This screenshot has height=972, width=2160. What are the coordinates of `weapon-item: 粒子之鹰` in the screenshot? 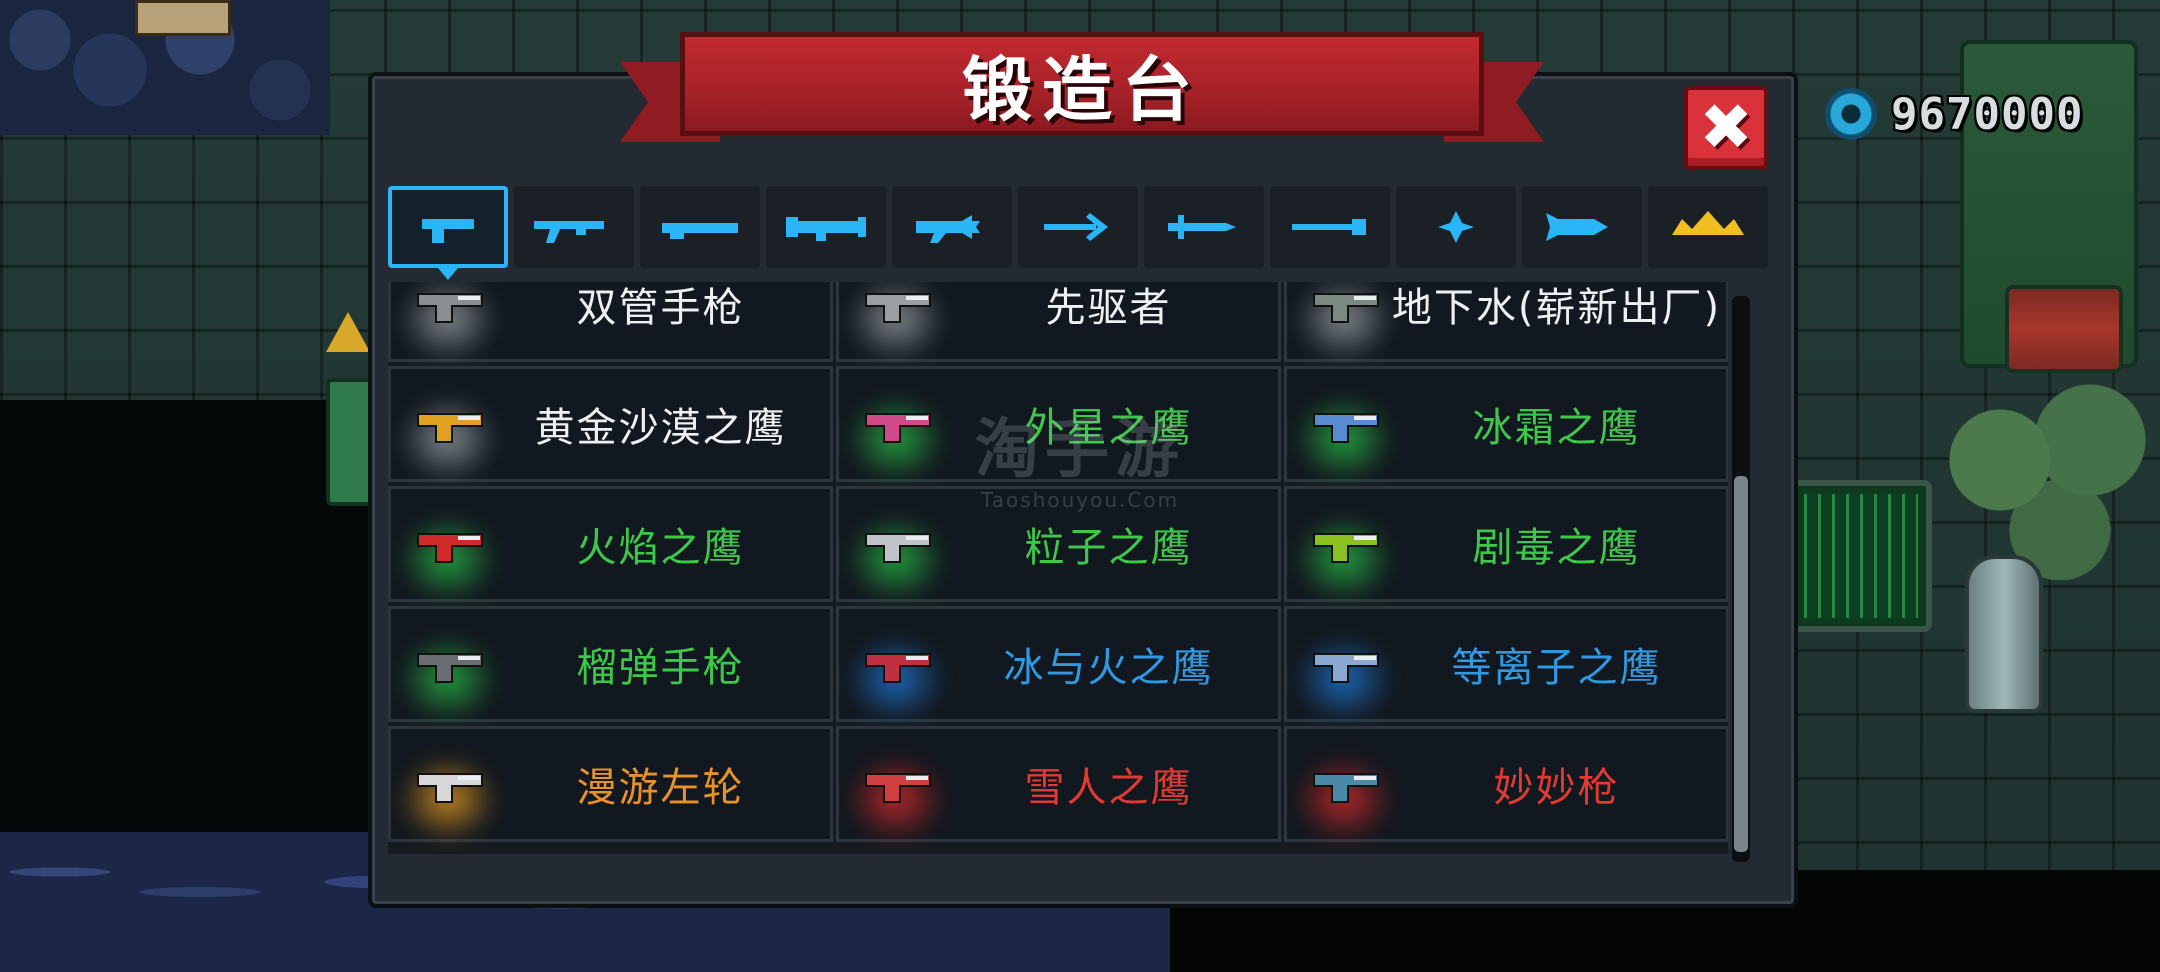 It's located at (1058, 544).